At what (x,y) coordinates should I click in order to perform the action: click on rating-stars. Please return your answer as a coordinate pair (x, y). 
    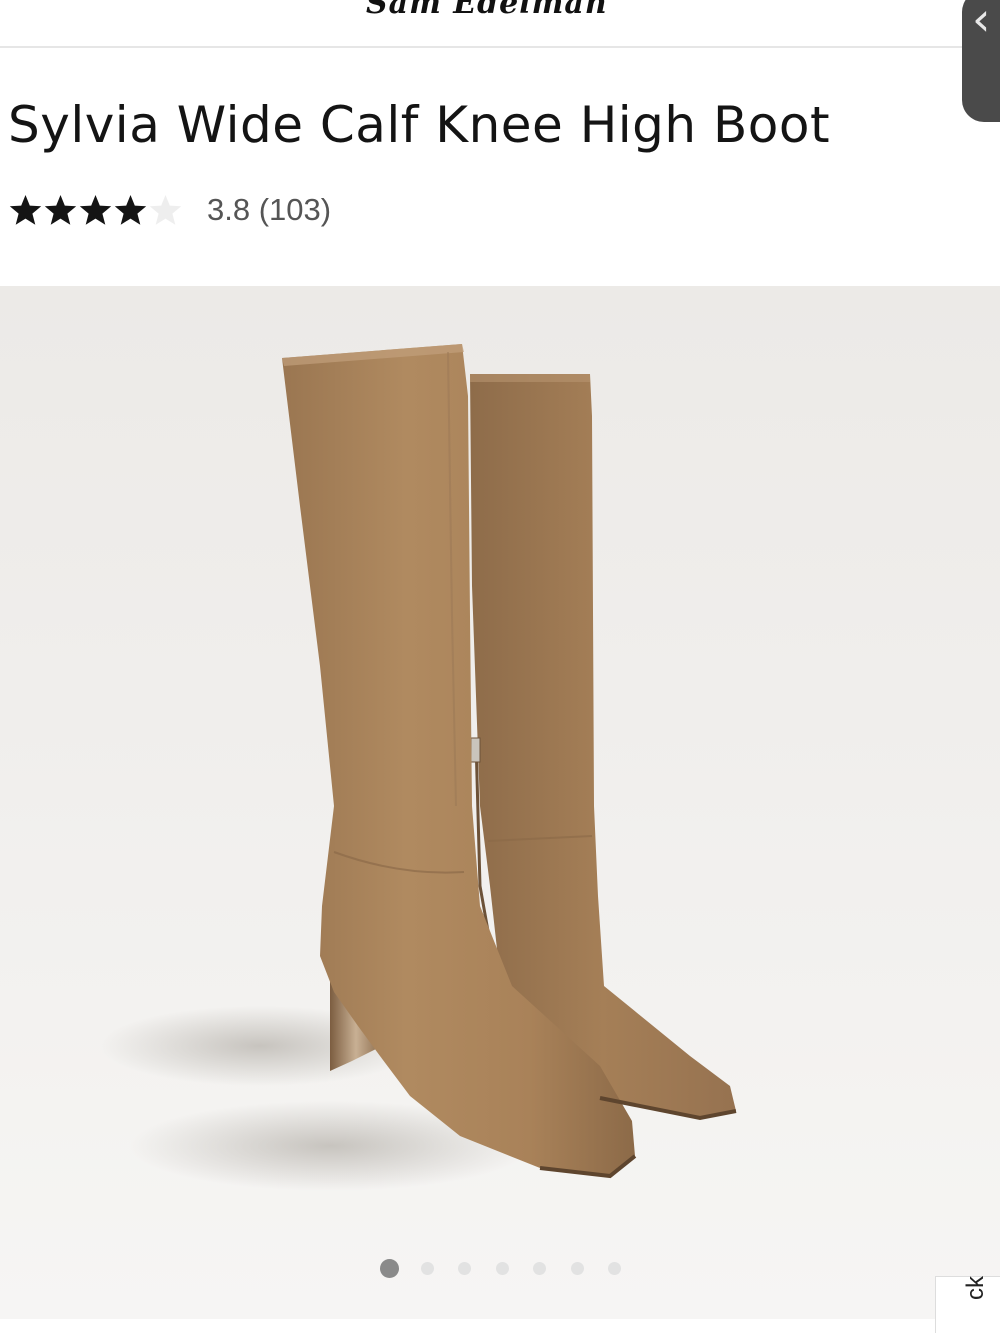
    Looking at the image, I should click on (95, 210).